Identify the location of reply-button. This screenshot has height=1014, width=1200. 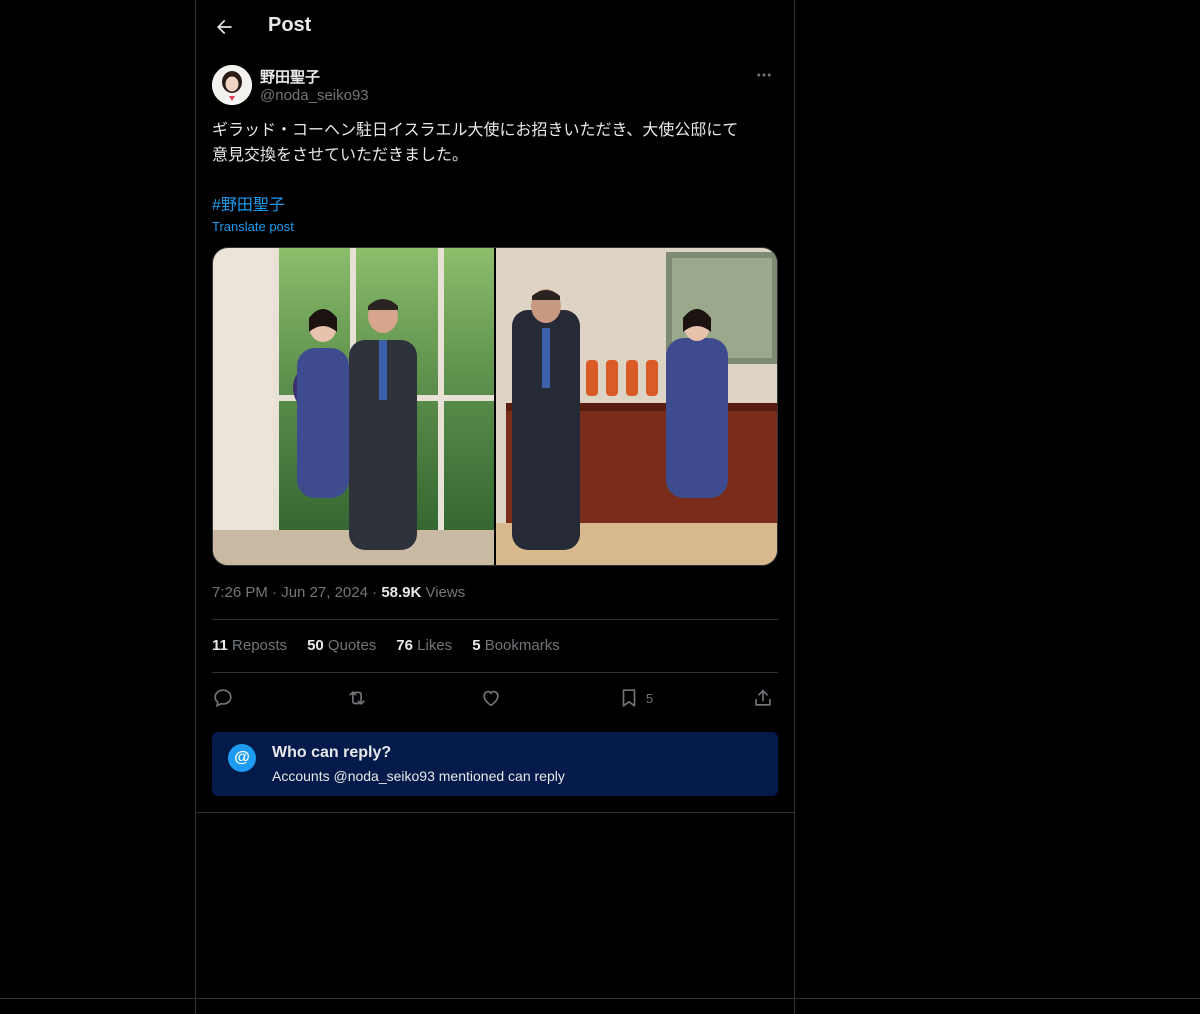
(223, 698).